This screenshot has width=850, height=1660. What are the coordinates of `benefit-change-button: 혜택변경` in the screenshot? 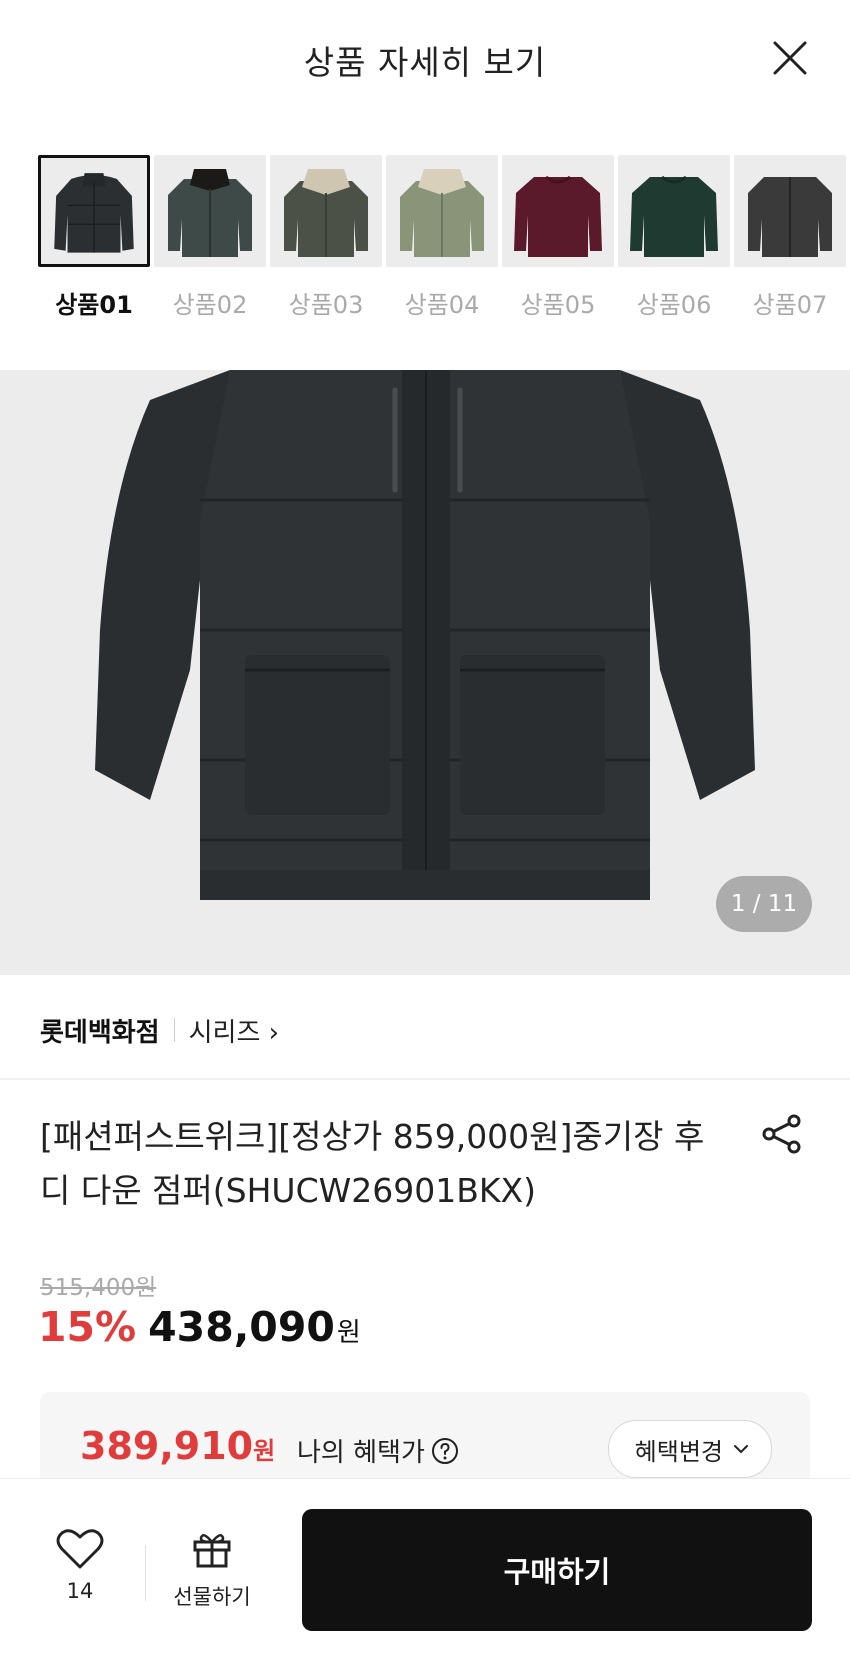 It's located at (689, 1449).